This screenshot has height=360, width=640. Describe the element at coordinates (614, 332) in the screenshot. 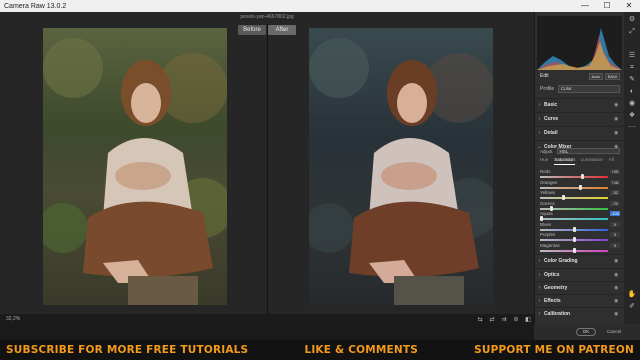

I see `cancel-button: Cancel` at that location.